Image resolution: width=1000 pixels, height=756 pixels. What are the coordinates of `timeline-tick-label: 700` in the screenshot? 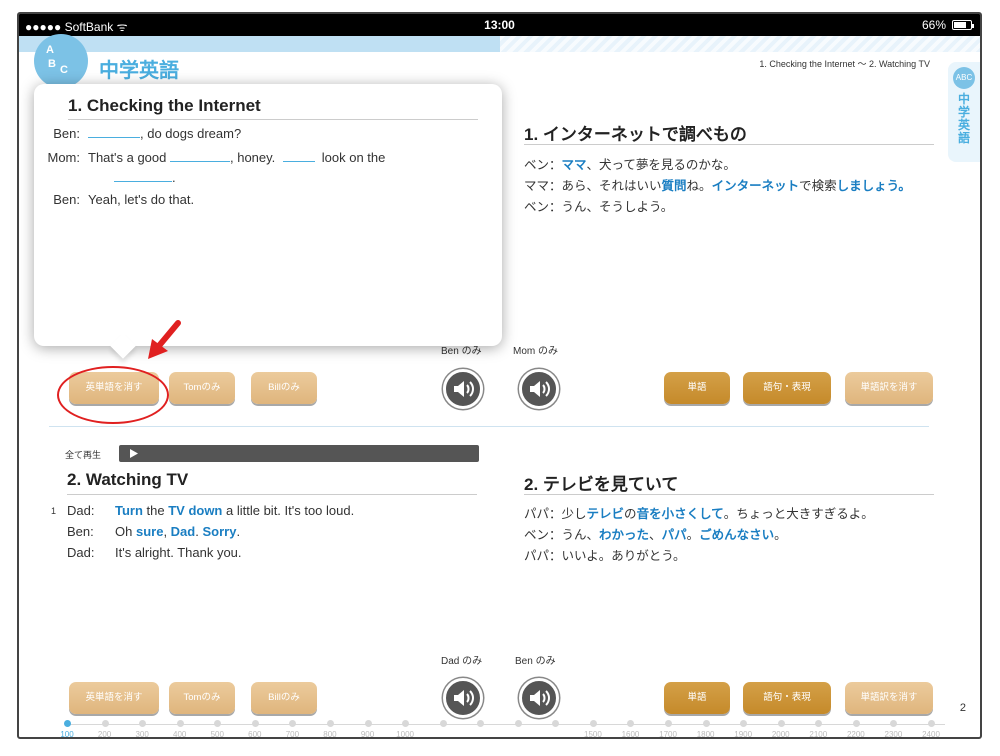 It's located at (292, 734).